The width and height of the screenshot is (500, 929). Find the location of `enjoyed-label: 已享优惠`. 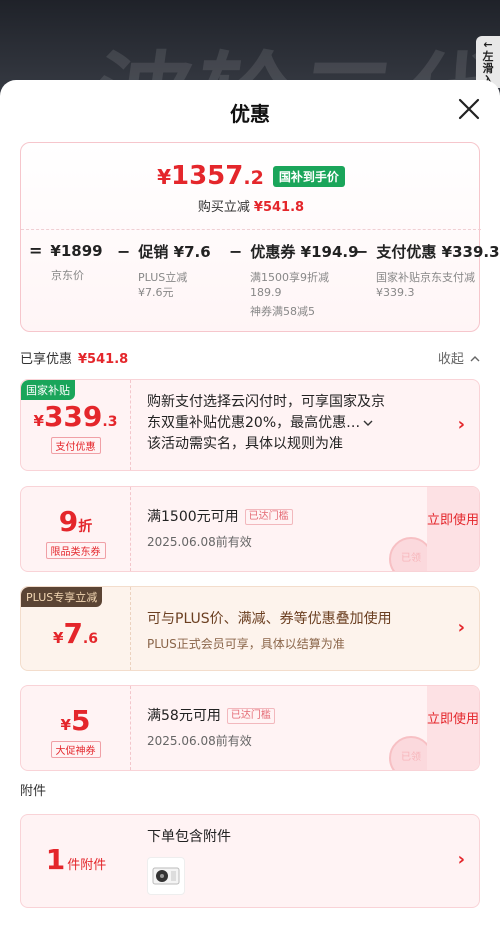

enjoyed-label: 已享优惠 is located at coordinates (46, 359).